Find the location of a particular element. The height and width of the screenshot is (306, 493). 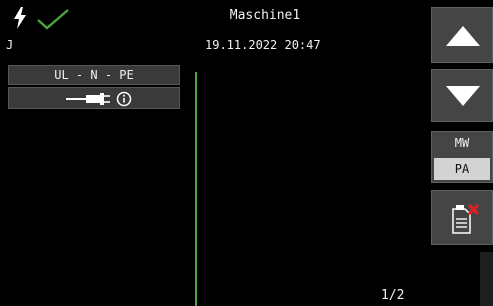

scroll-up-button is located at coordinates (462, 35).